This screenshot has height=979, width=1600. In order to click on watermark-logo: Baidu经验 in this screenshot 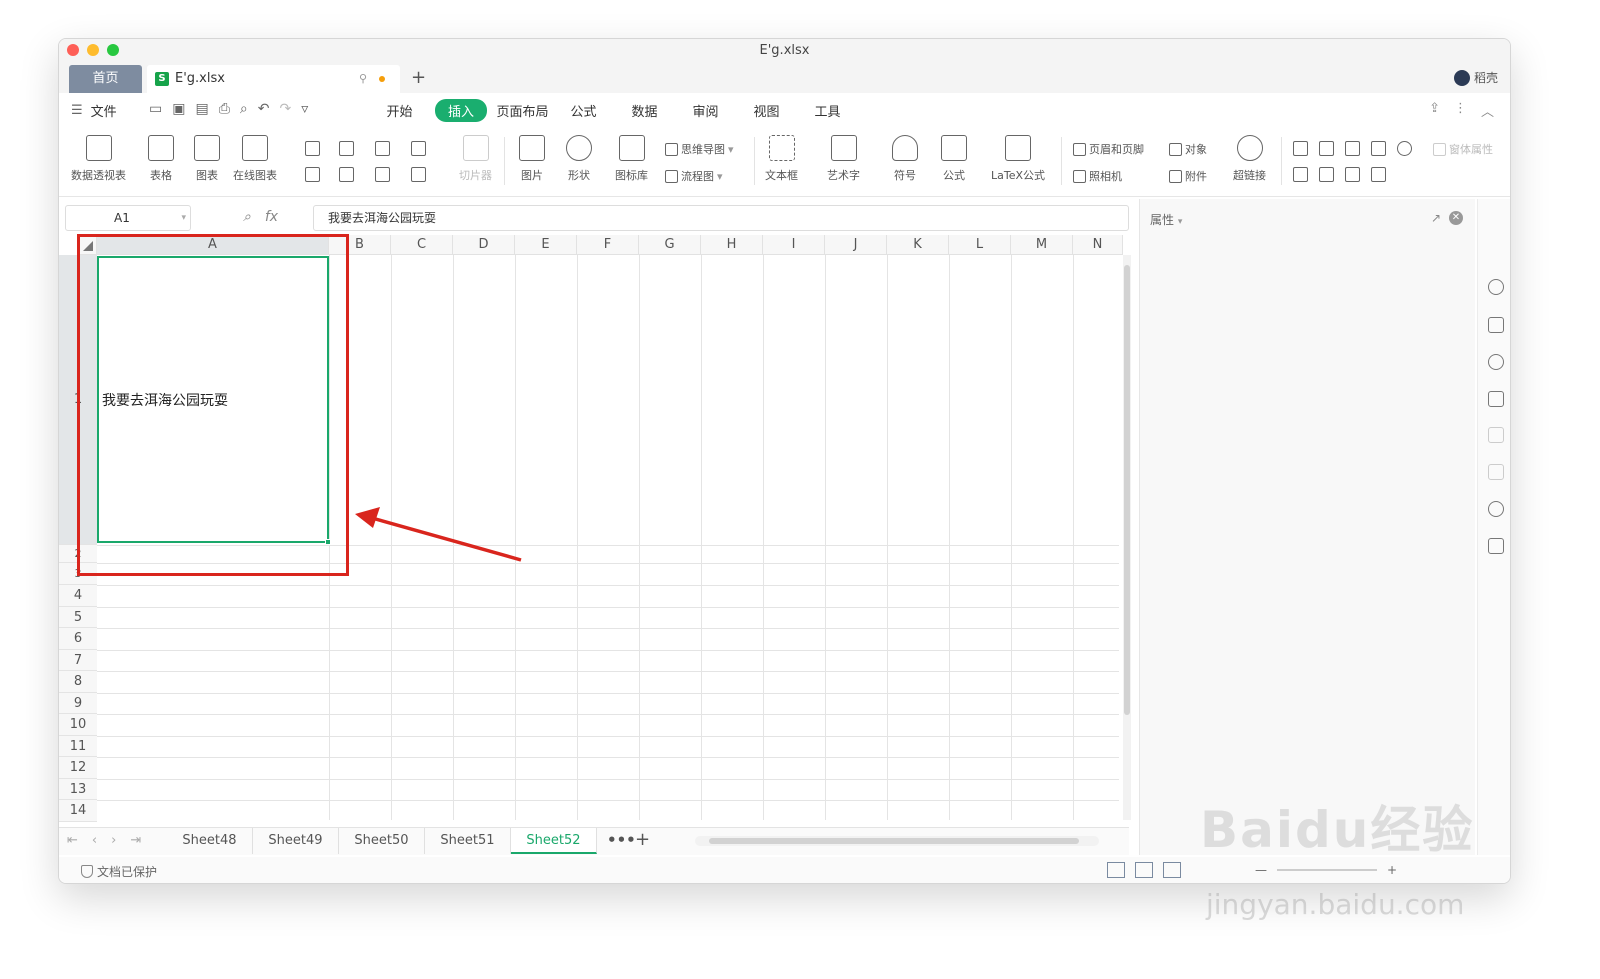, I will do `click(1337, 830)`.